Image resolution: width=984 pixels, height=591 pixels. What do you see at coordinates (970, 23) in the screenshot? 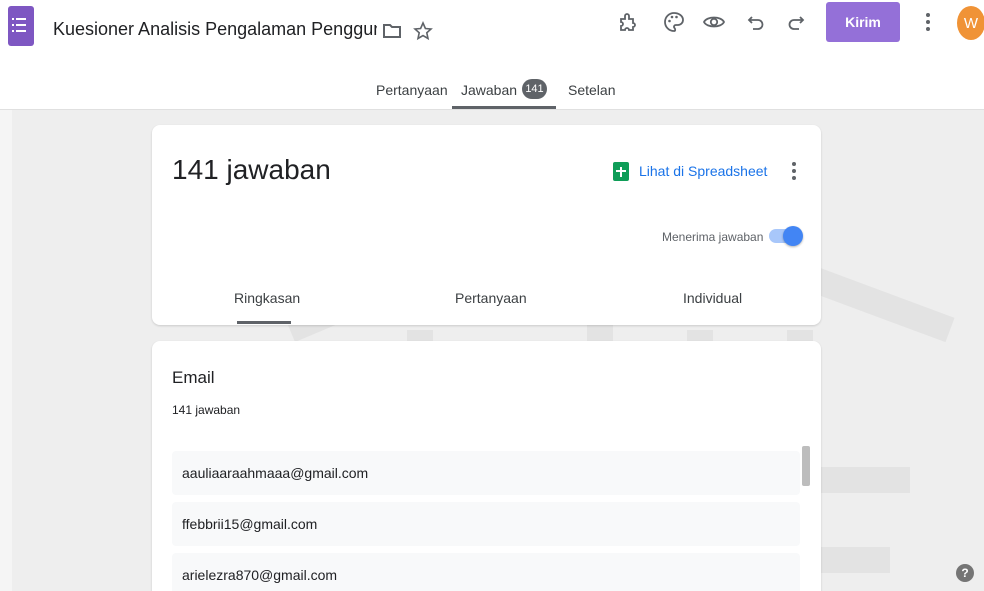
I see `account-avatar: W` at bounding box center [970, 23].